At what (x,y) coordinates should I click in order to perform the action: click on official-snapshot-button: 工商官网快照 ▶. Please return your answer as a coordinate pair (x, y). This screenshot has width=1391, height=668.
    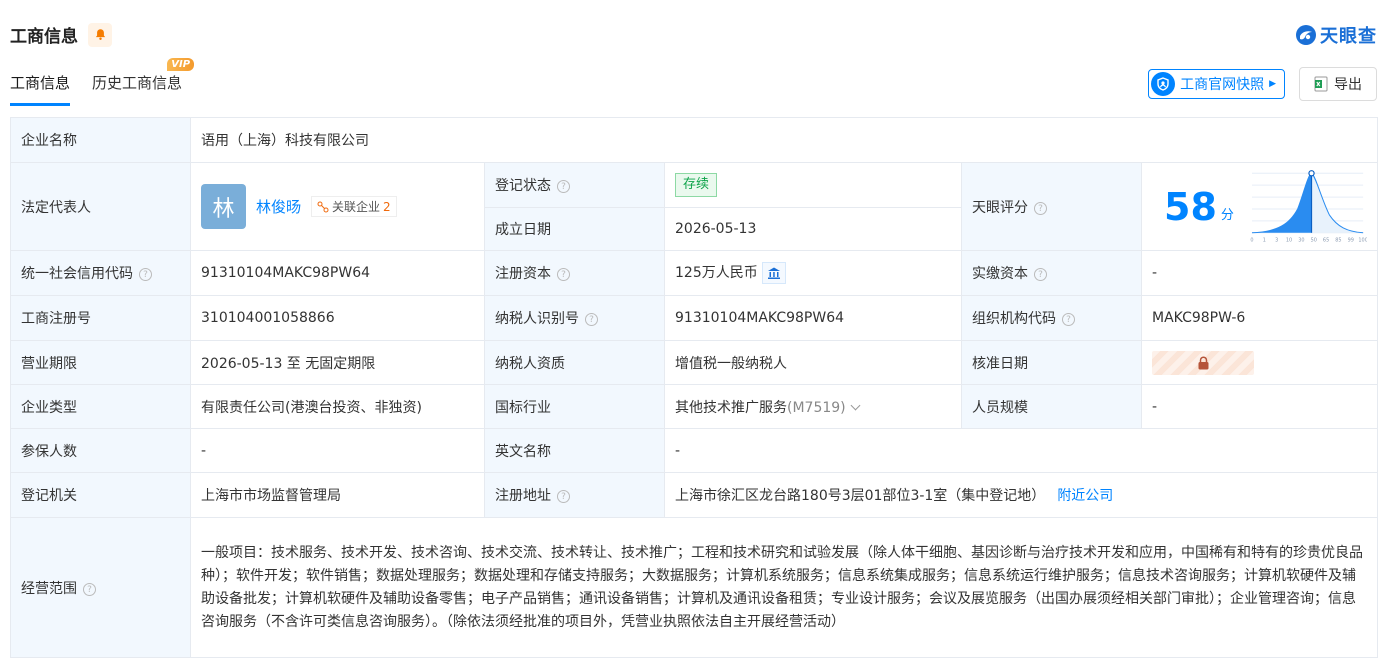
    Looking at the image, I should click on (1216, 84).